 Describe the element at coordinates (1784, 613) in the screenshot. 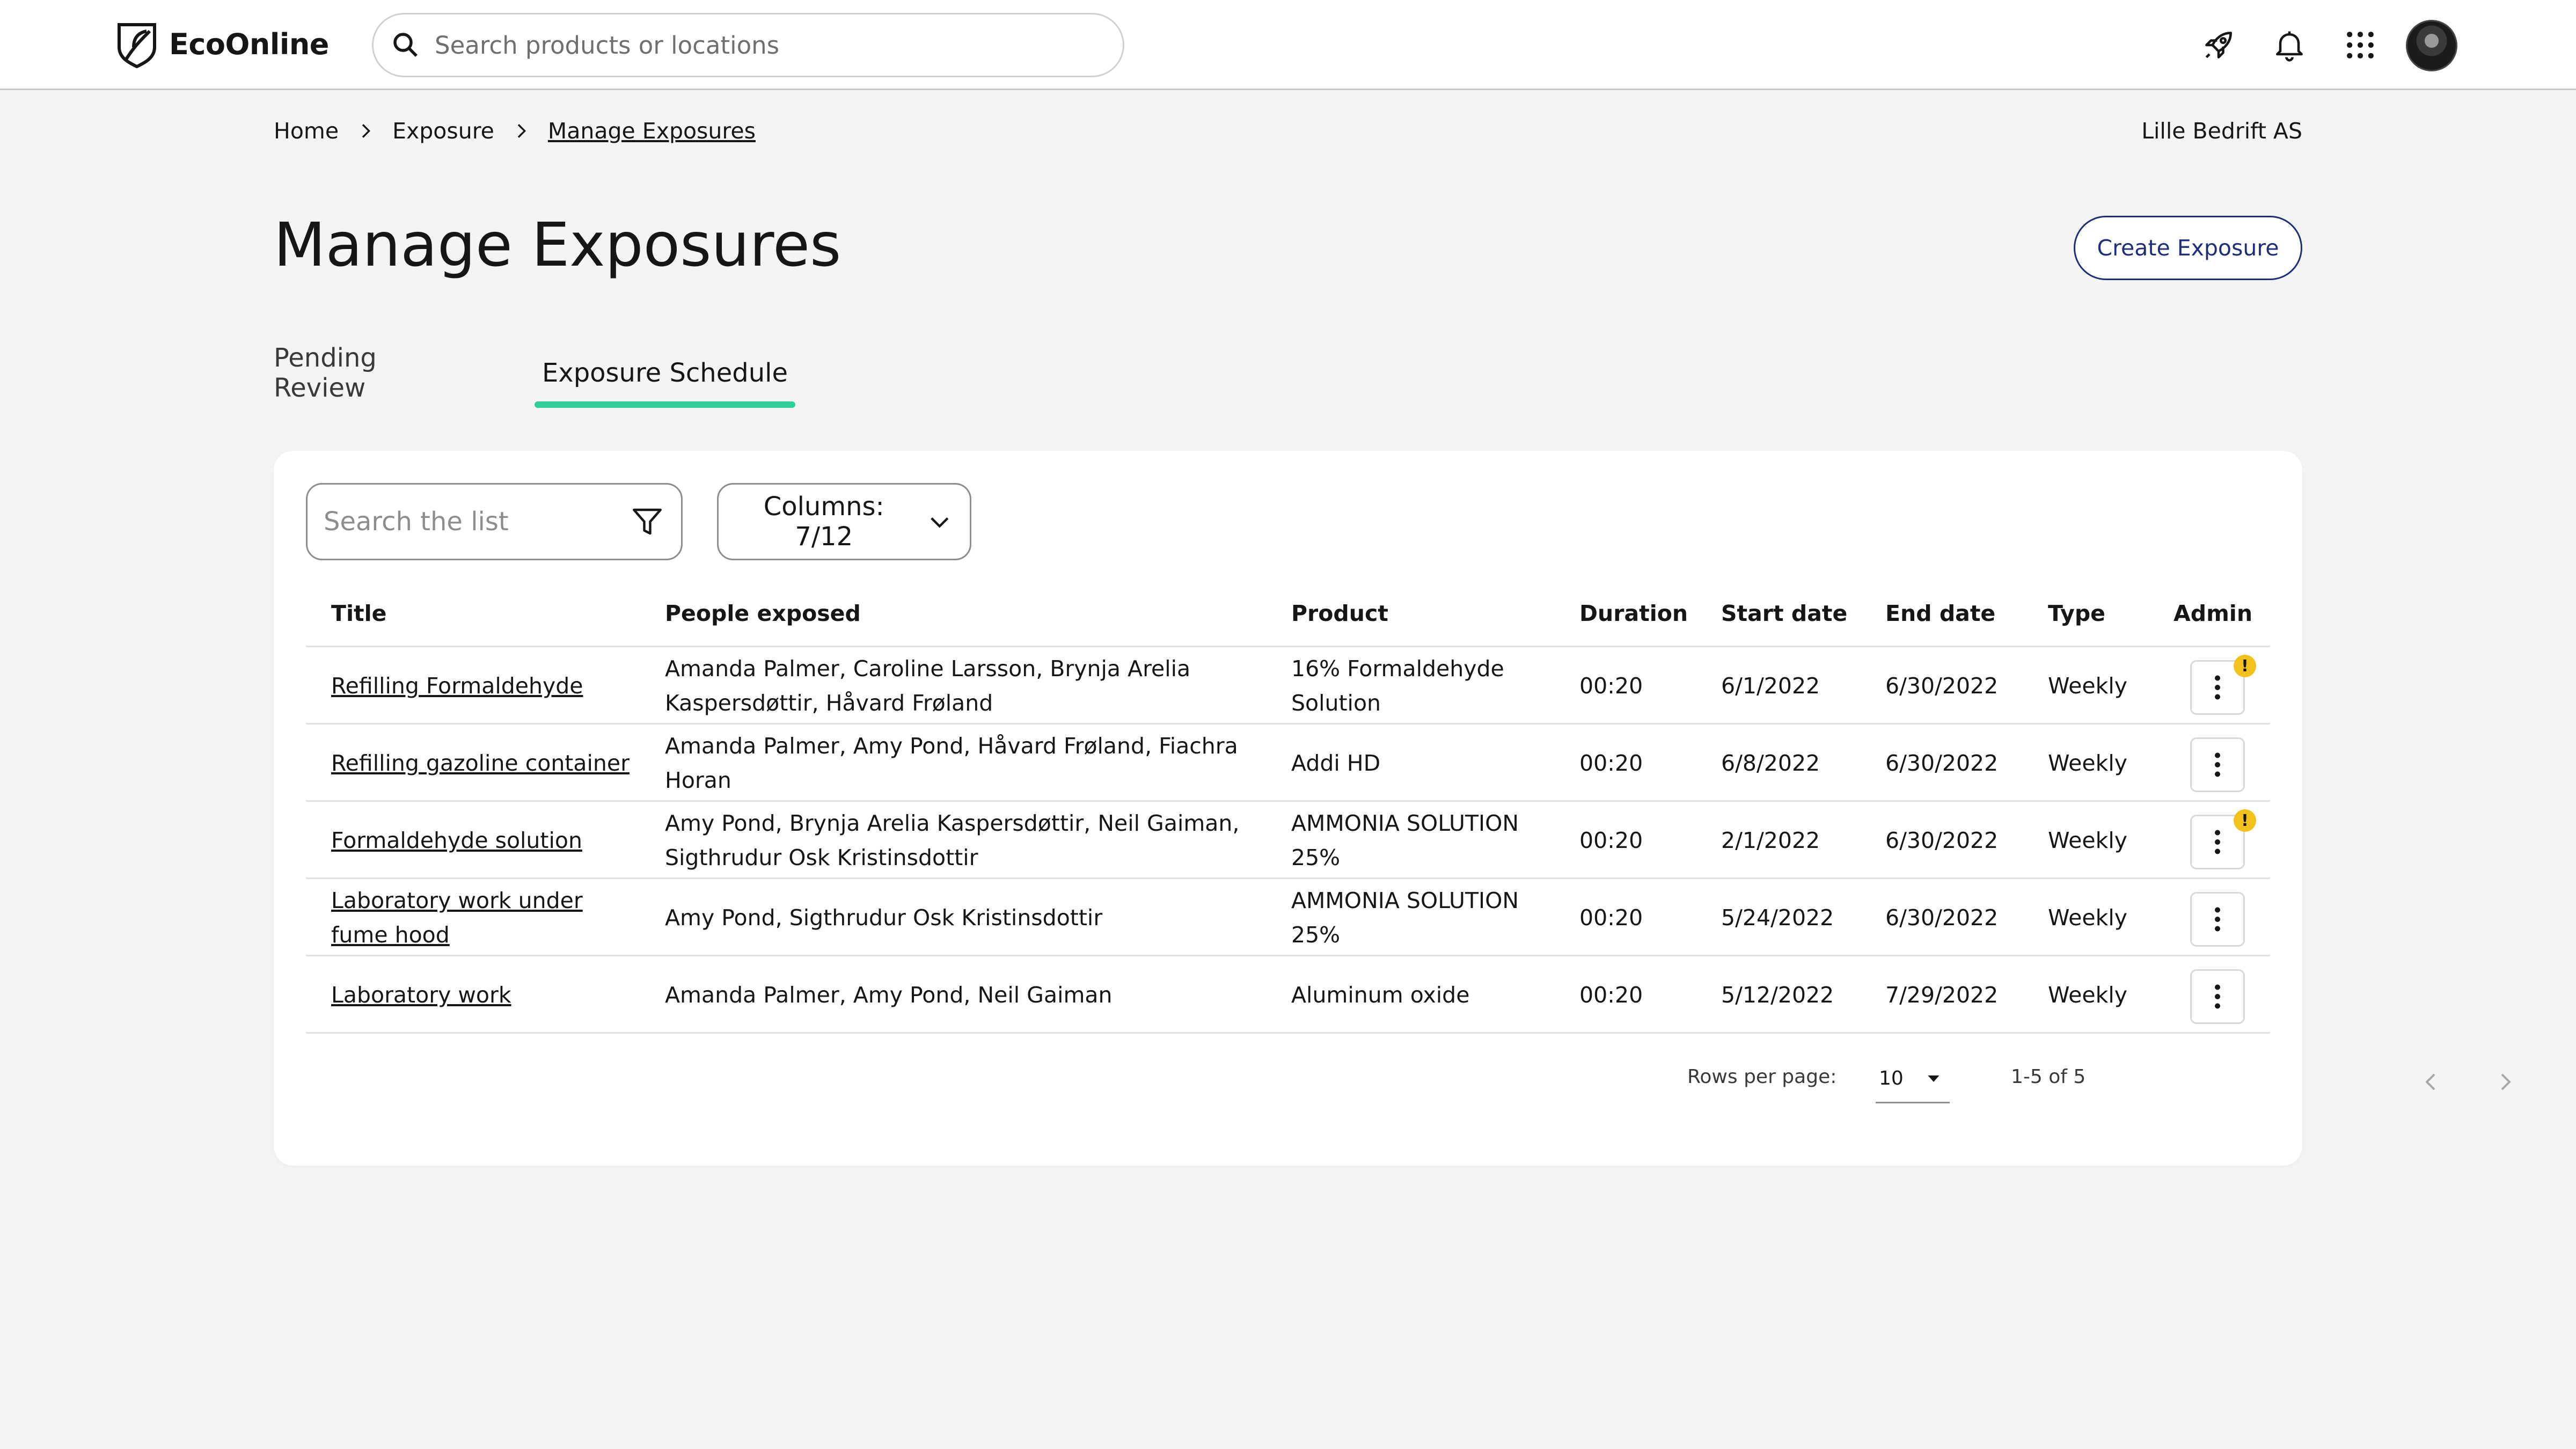

I see `column-header-start-date: Start date` at that location.